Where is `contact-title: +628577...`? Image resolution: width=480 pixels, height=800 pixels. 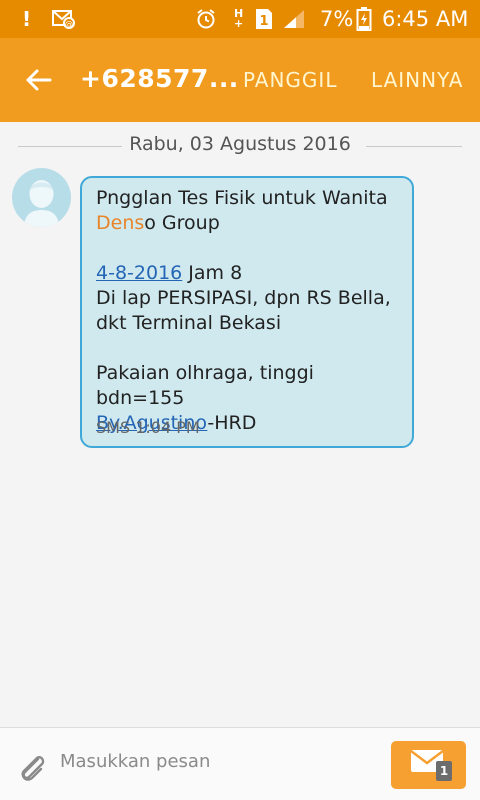 contact-title: +628577... is located at coordinates (159, 78).